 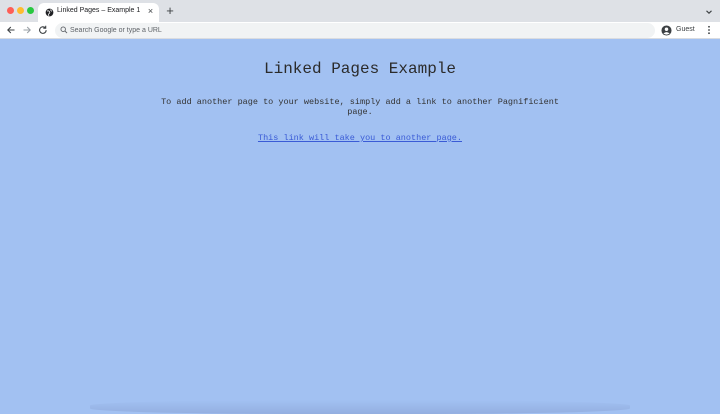 I want to click on tab-close-icon: ×, so click(x=150, y=11).